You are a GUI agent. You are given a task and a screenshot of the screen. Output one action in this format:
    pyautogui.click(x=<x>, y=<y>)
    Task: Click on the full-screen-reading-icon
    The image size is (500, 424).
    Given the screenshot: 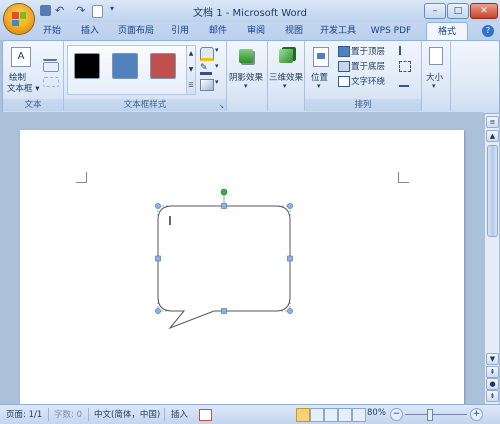 What is the action you would take?
    pyautogui.click(x=317, y=415)
    